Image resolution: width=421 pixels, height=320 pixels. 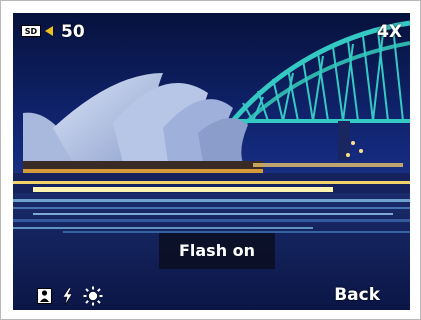 I want to click on scene-mode-icon, so click(x=44, y=296).